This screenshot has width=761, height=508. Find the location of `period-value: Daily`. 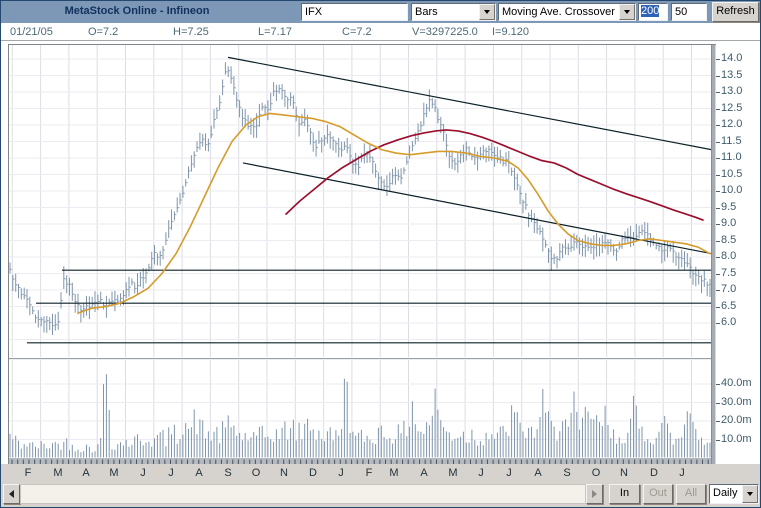

period-value: Daily is located at coordinates (725, 493).